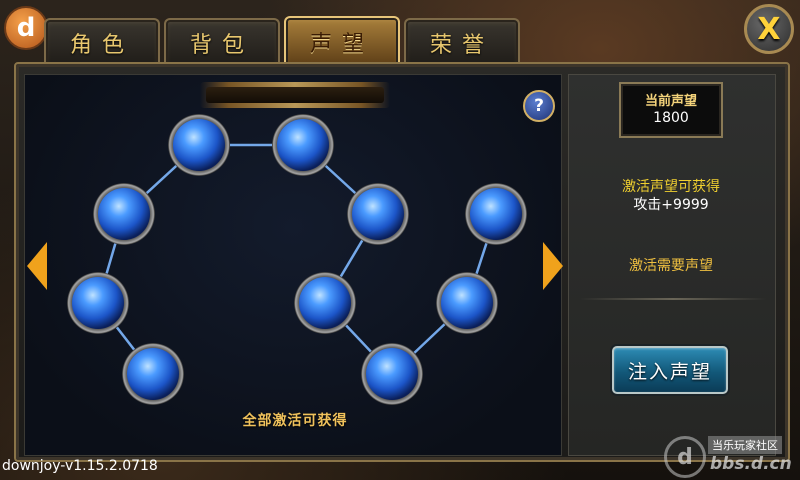 The image size is (800, 480). What do you see at coordinates (751, 464) in the screenshot?
I see `watermark-bottom-text: bbs.d.cn` at bounding box center [751, 464].